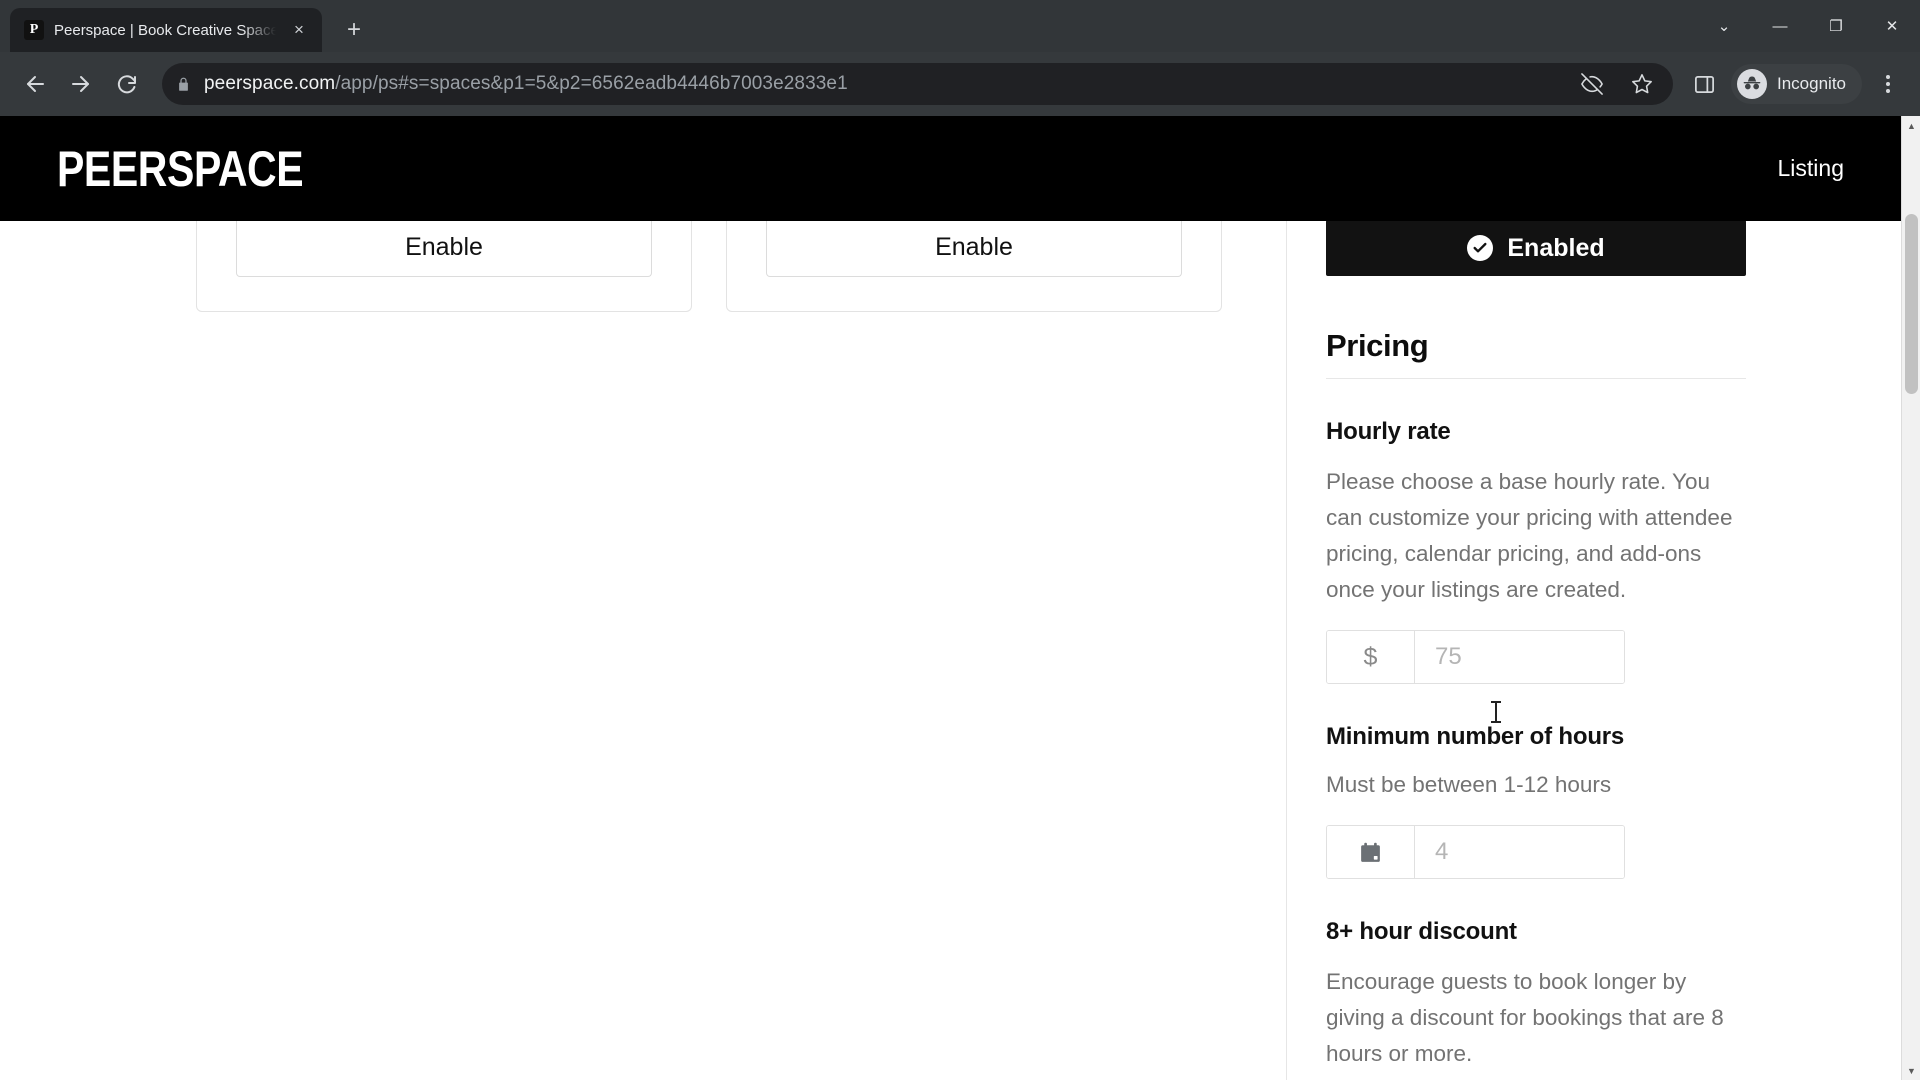  Describe the element at coordinates (1642, 84) in the screenshot. I see `star-icon` at that location.